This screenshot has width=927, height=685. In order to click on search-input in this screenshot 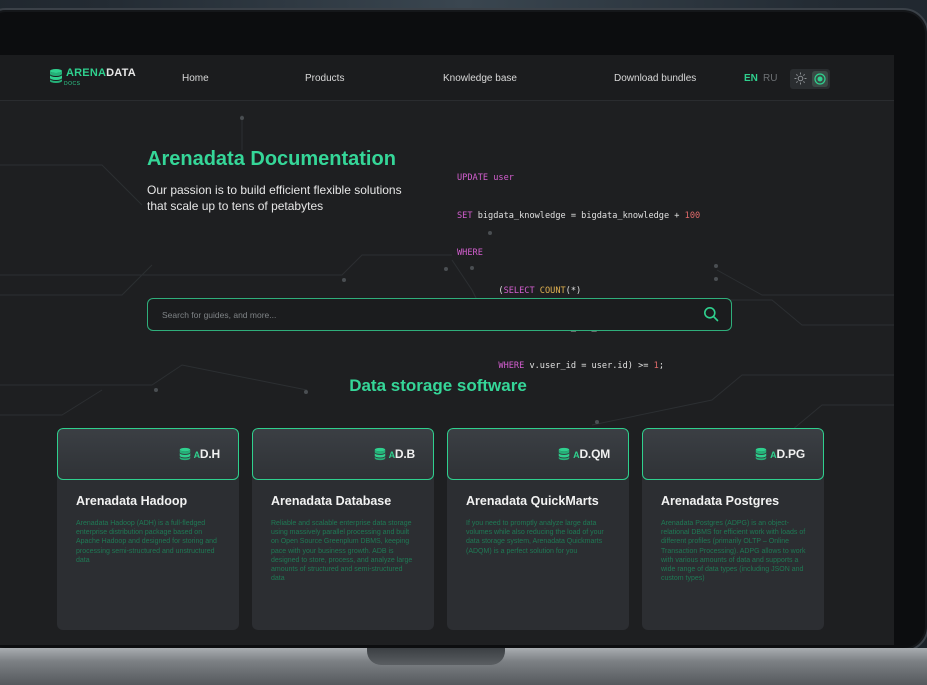, I will do `click(422, 315)`.